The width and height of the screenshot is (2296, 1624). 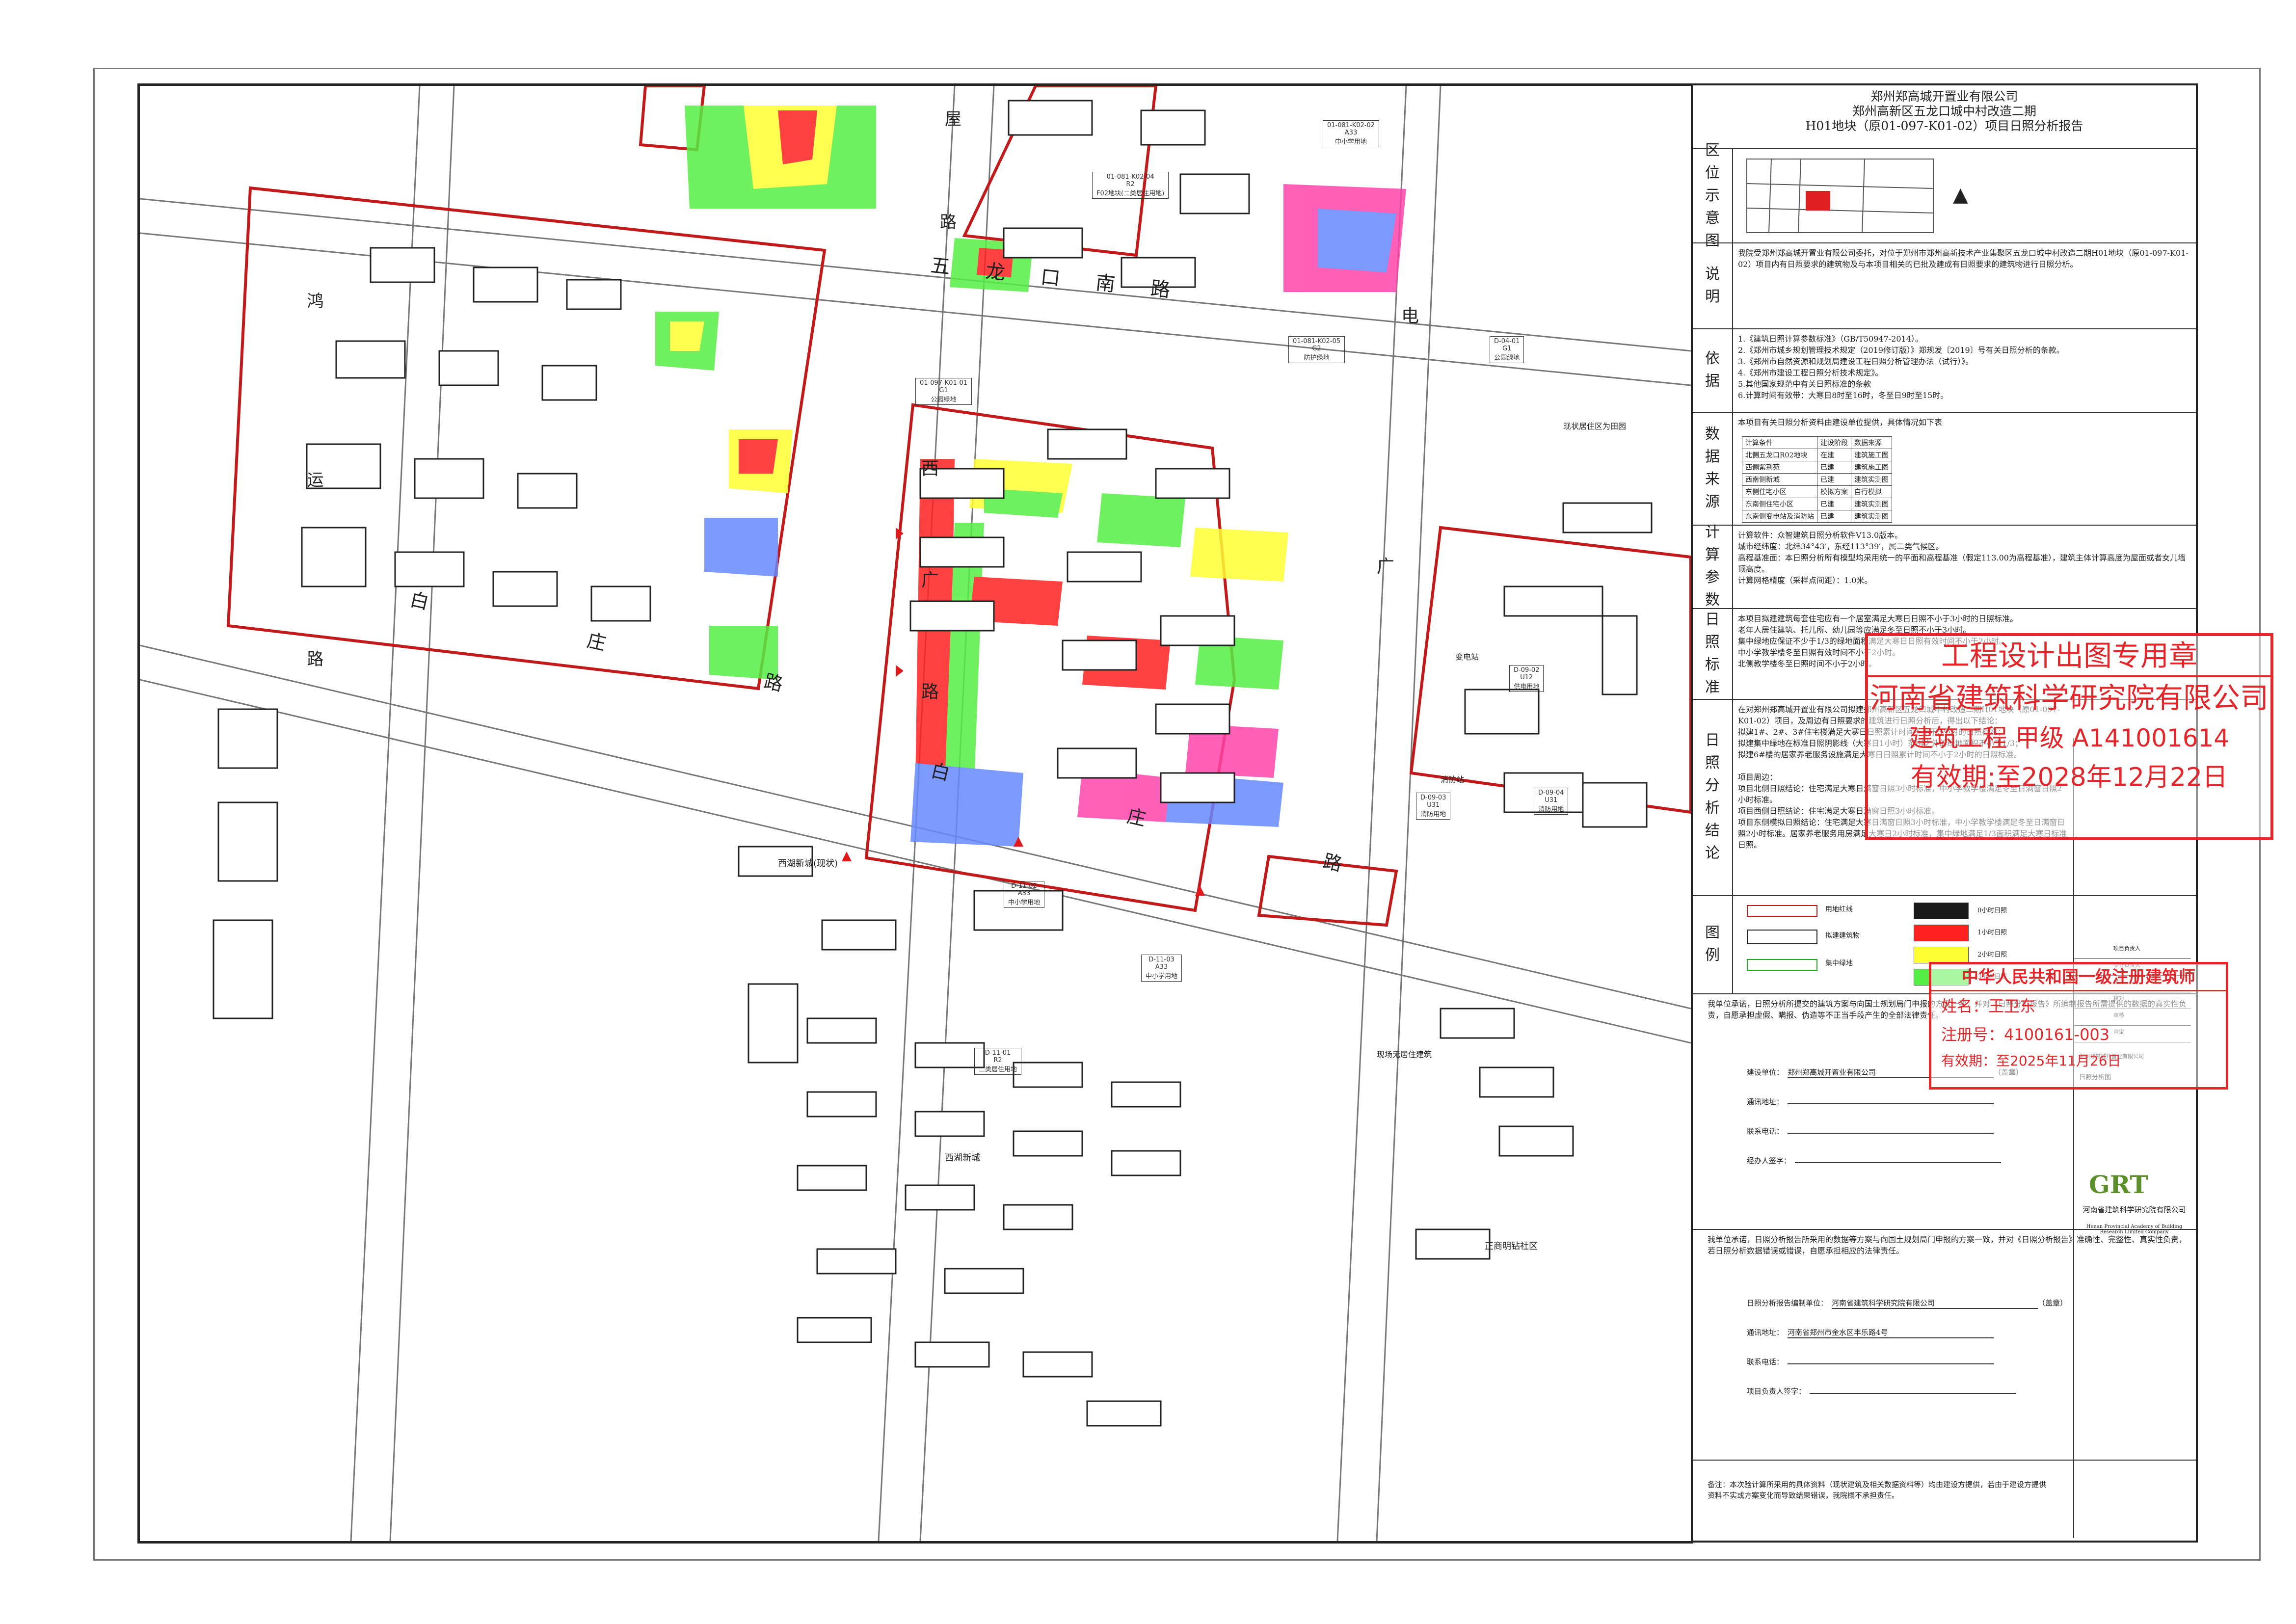 I want to click on parcel-label: D-11-01 R2 二类居住用地, so click(x=998, y=1061).